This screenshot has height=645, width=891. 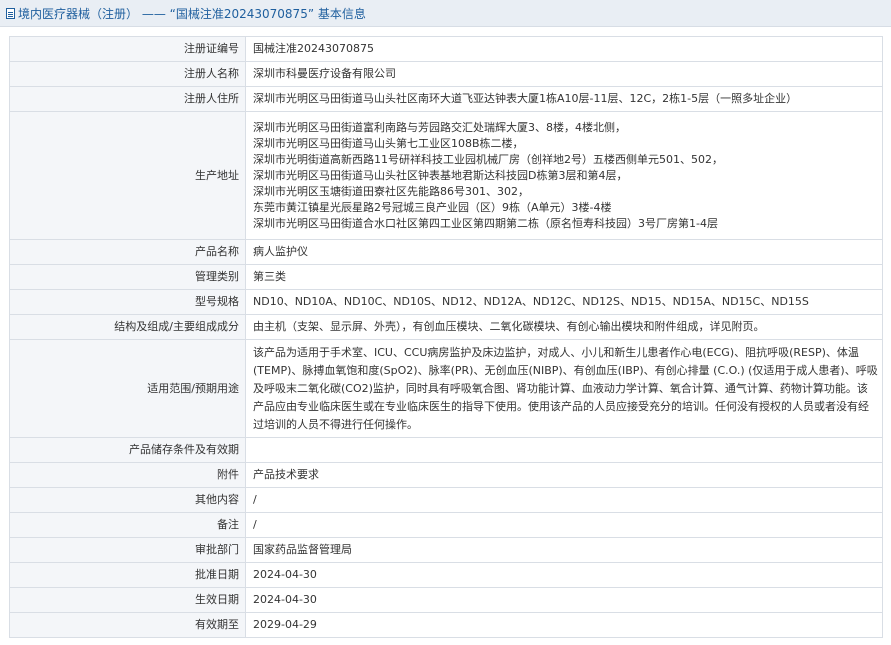 What do you see at coordinates (439, 127) in the screenshot?
I see `address-line: 深圳市光明区马田街道富利南路与芳园路交汇处瑞辉大厦3、8楼，4楼北侧，` at bounding box center [439, 127].